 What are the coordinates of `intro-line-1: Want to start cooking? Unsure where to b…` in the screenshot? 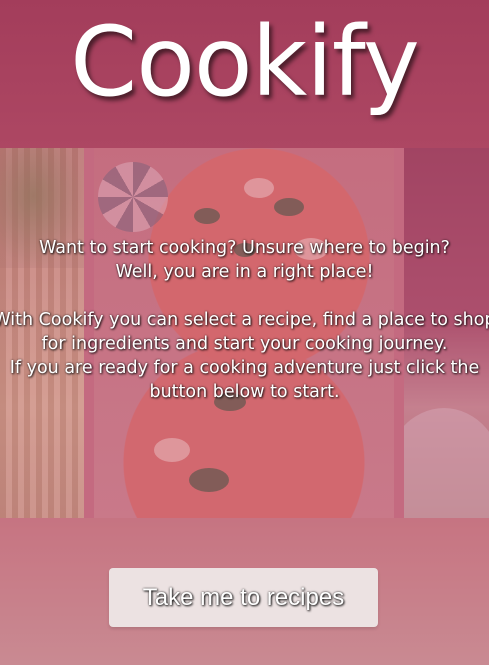 It's located at (244, 248).